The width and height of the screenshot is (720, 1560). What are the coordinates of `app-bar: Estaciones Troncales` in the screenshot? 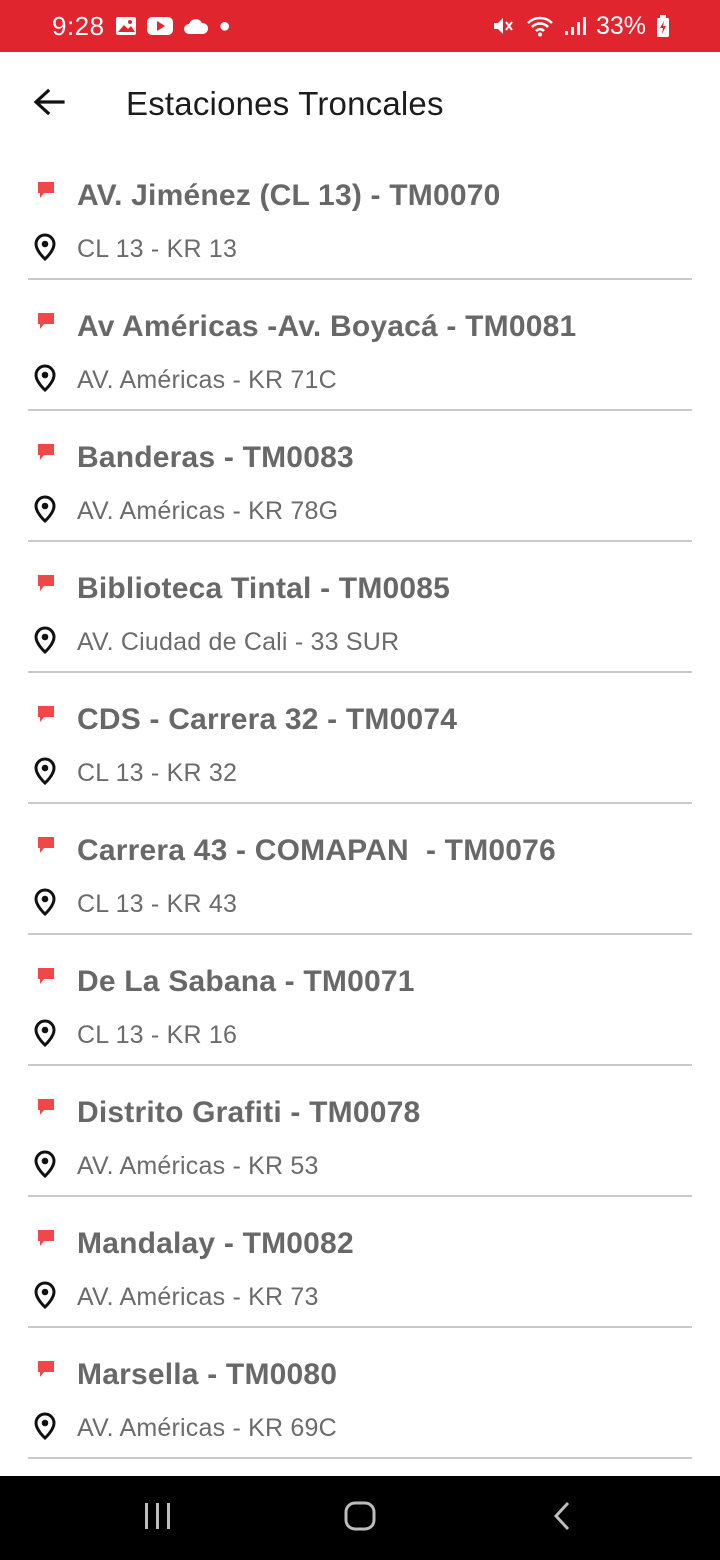 It's located at (360, 104).